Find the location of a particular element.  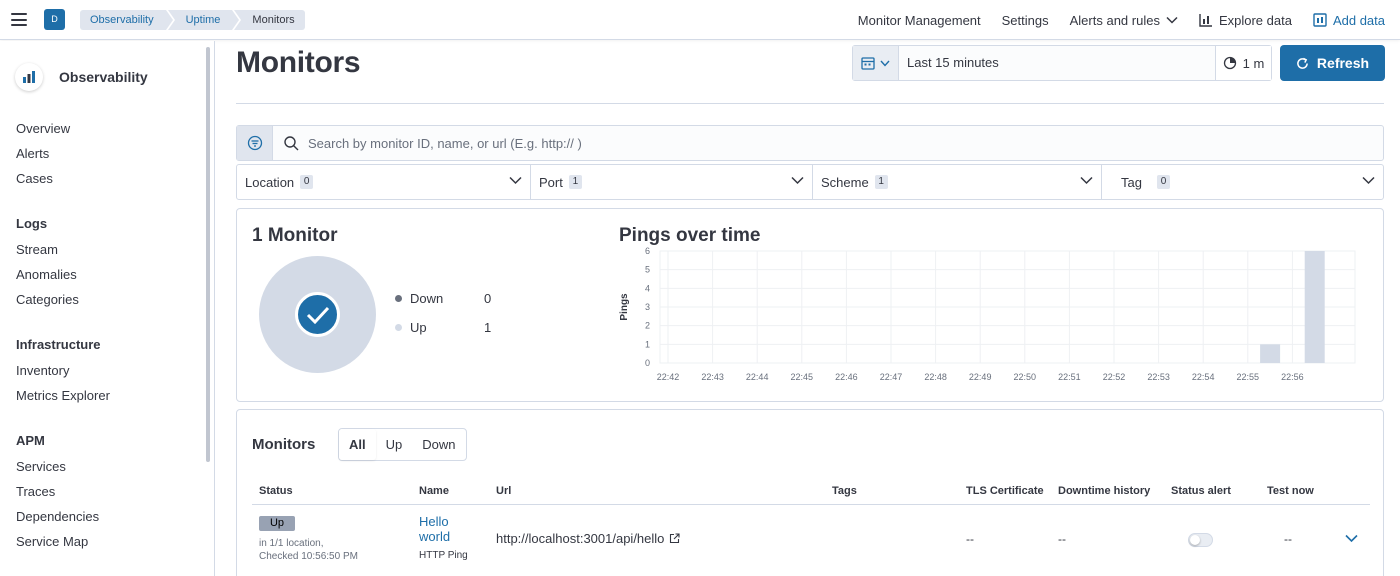

add-data-link: Add data is located at coordinates (1349, 20).